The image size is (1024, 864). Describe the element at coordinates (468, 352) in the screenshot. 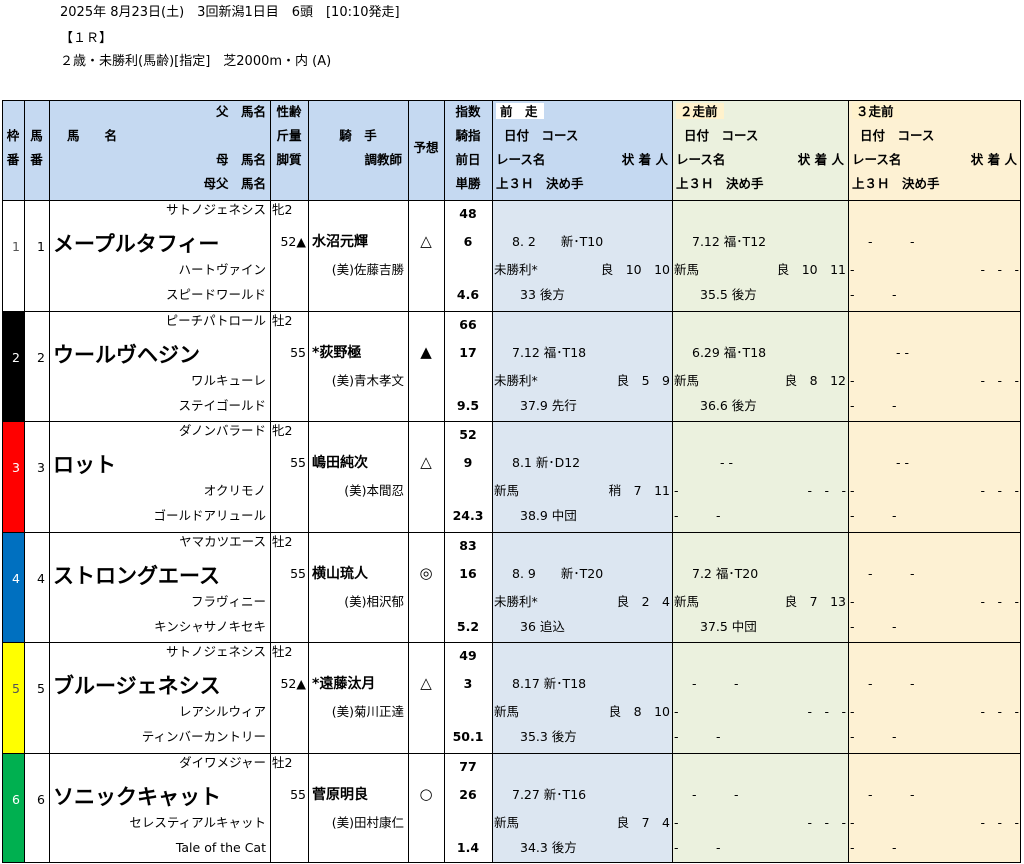

I see `jockey-index: 17` at that location.